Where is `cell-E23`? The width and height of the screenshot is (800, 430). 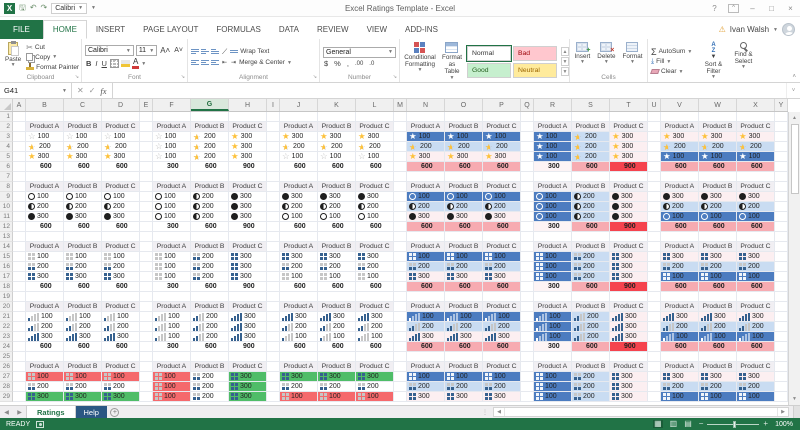 cell-E23 is located at coordinates (146, 337).